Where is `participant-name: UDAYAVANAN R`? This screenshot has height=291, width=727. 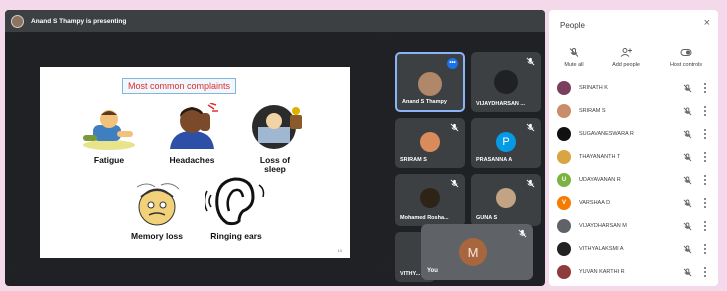
participant-name: UDAYAVANAN R is located at coordinates (600, 180).